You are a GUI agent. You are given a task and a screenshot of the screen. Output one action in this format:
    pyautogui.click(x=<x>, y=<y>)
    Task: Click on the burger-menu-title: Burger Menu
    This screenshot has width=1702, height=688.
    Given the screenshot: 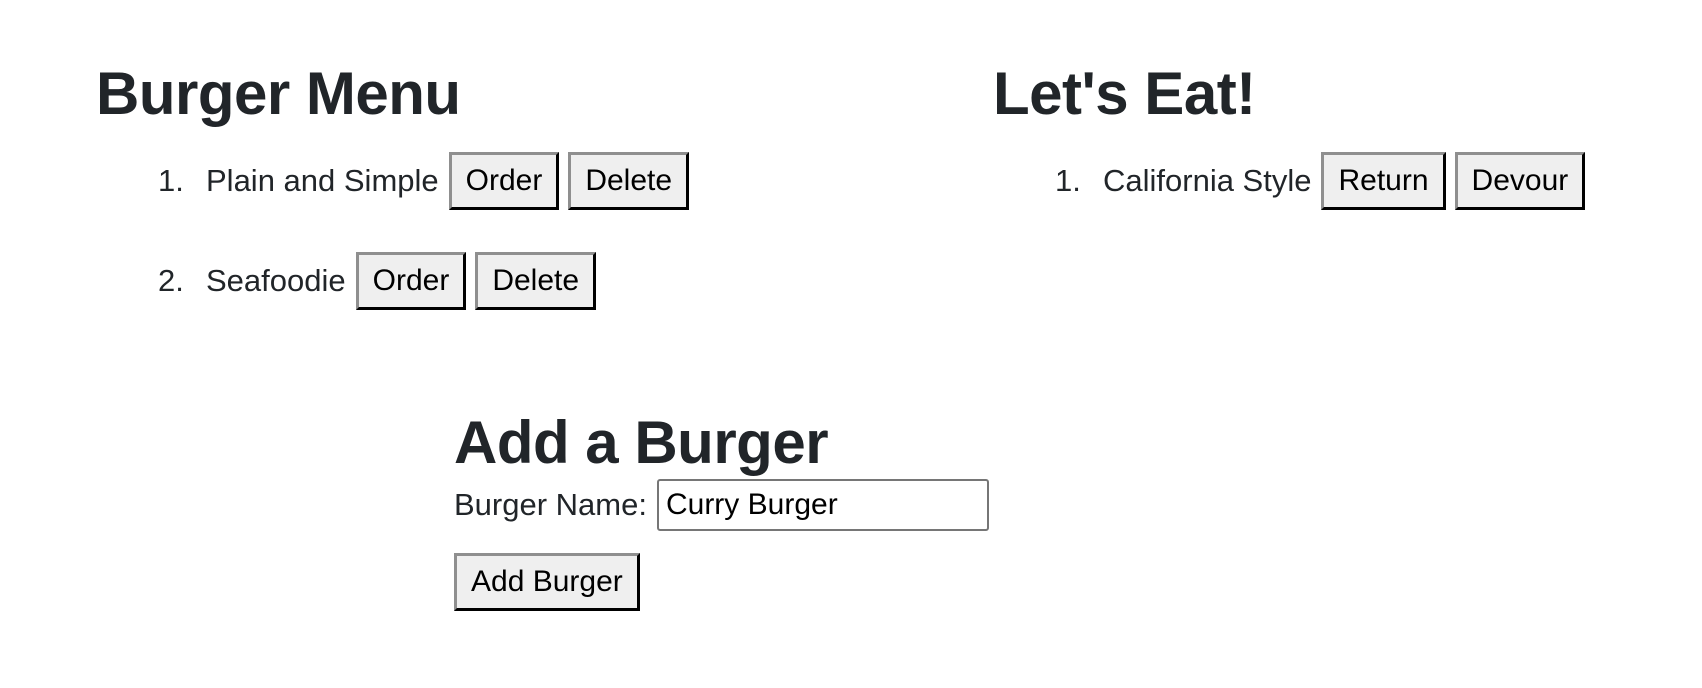 What is the action you would take?
    pyautogui.click(x=278, y=93)
    